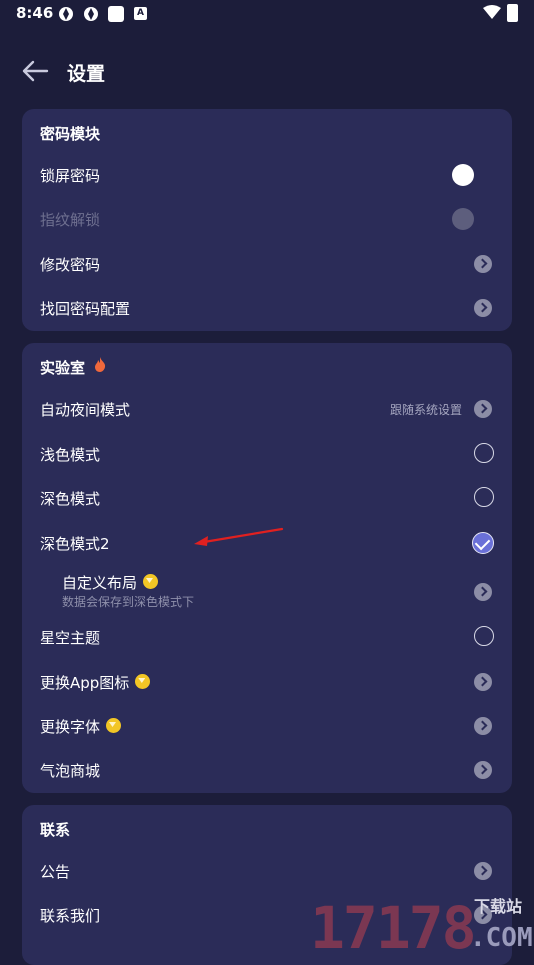 The width and height of the screenshot is (534, 965). Describe the element at coordinates (267, 591) in the screenshot. I see `custom-layout-row: 自定义布局 数据会保存到深色模式下` at that location.